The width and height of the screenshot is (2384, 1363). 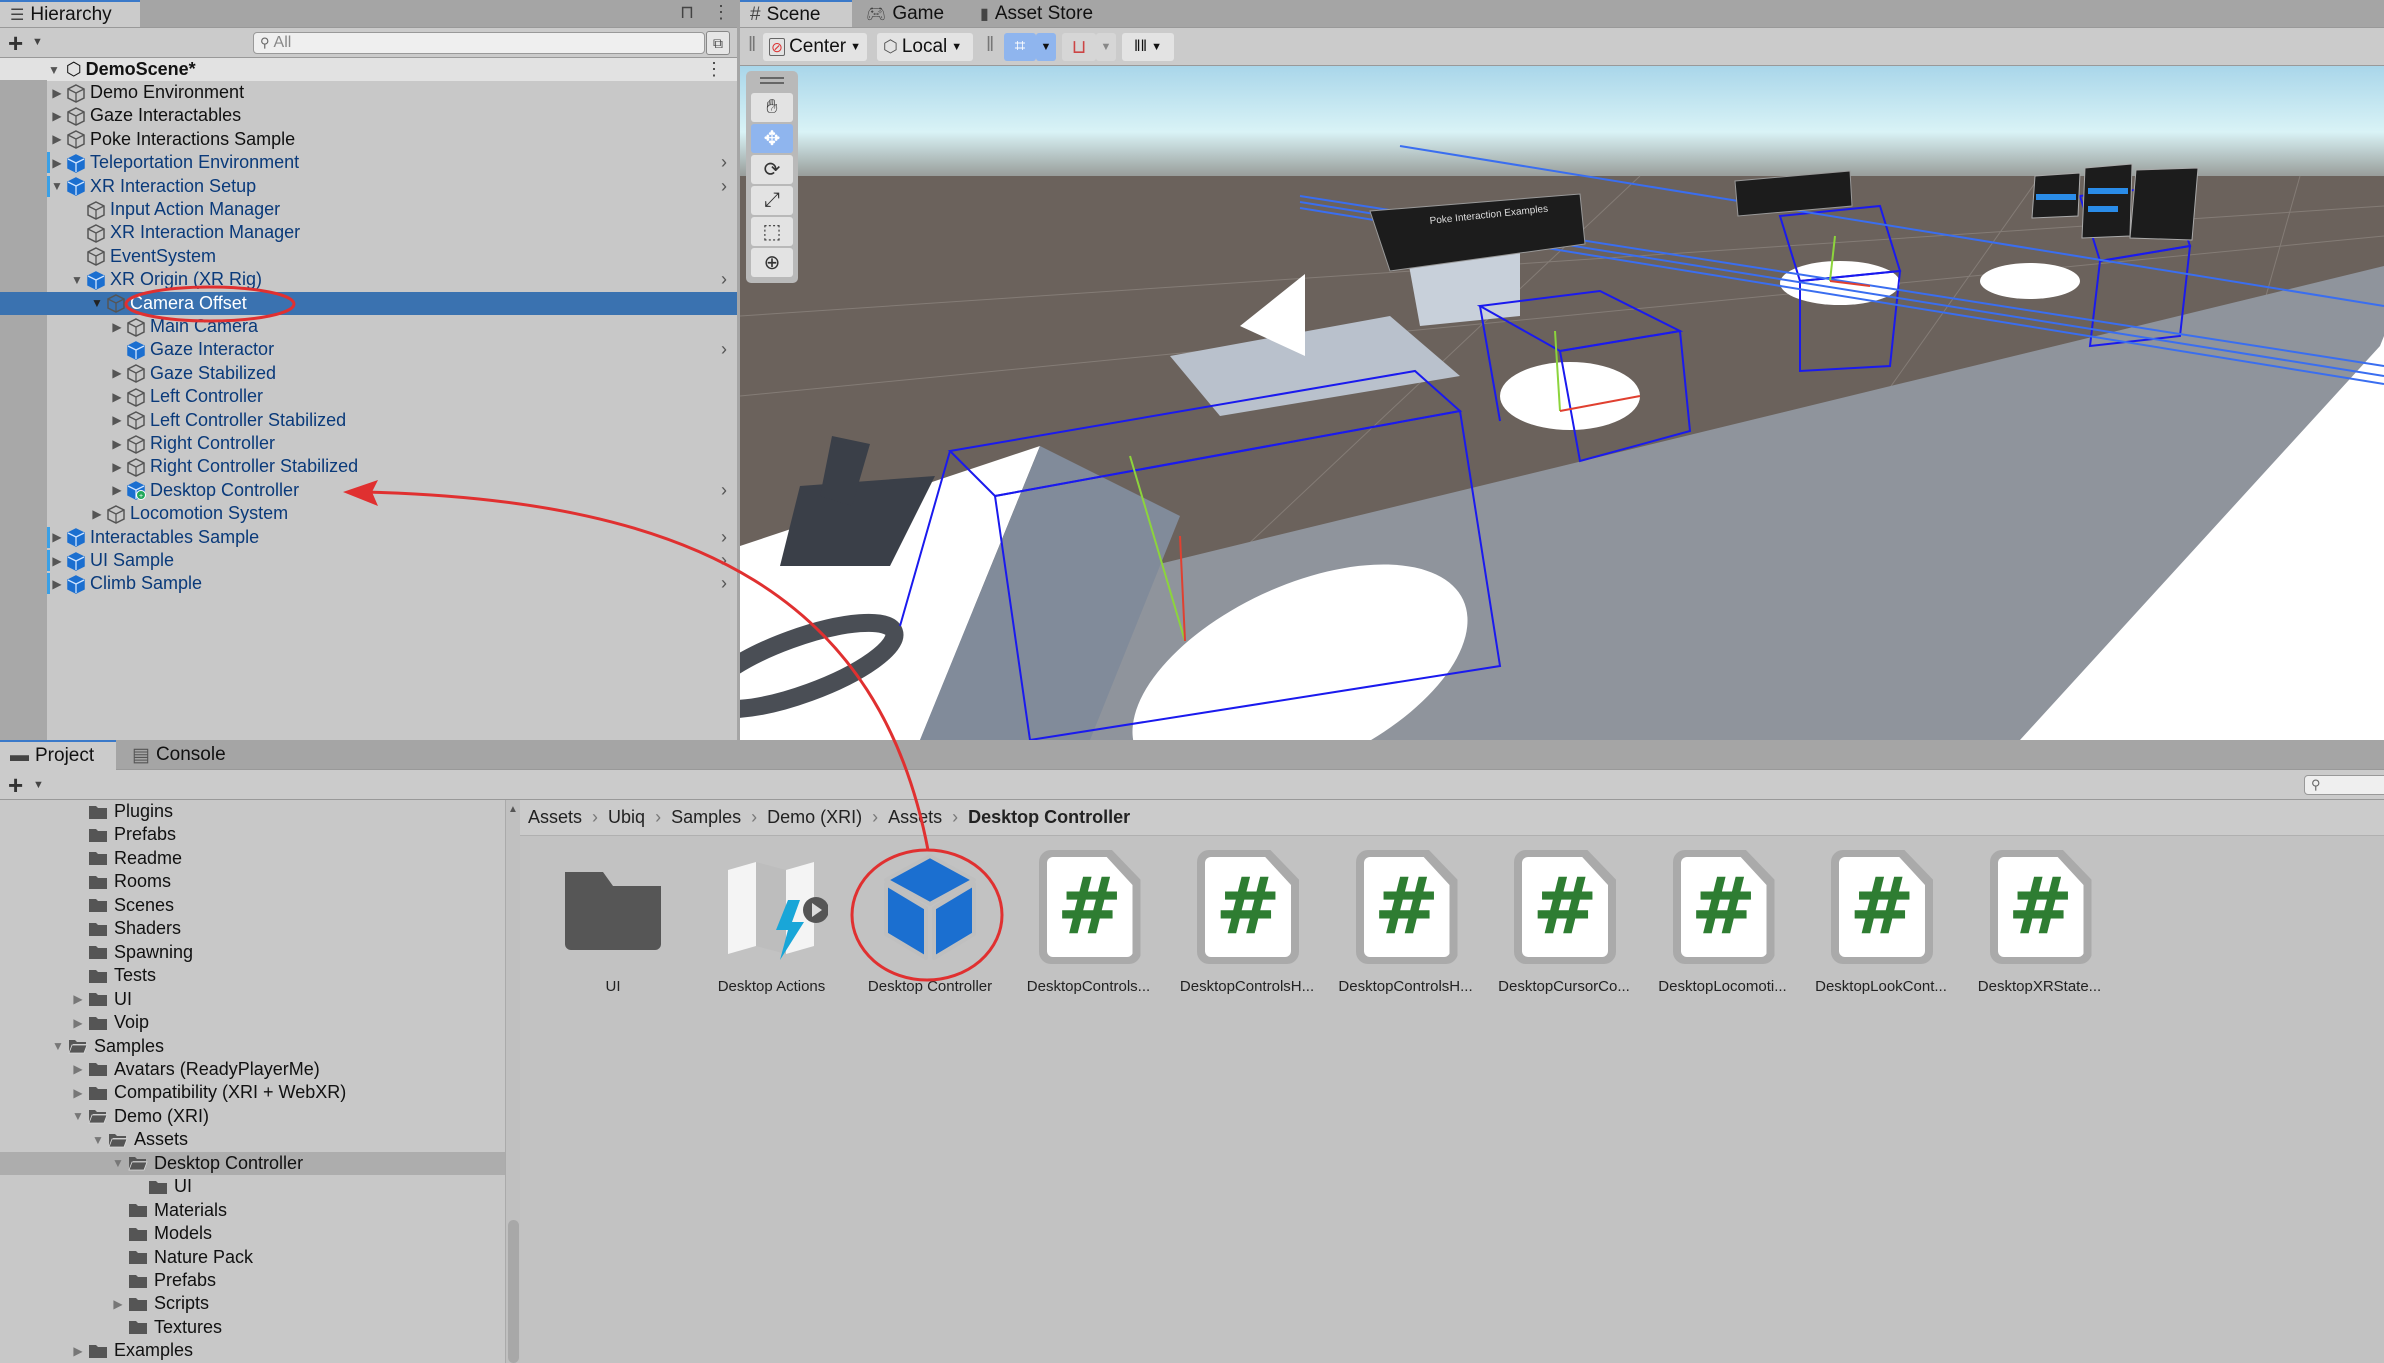 I want to click on more-icon: ⋮, so click(x=721, y=12).